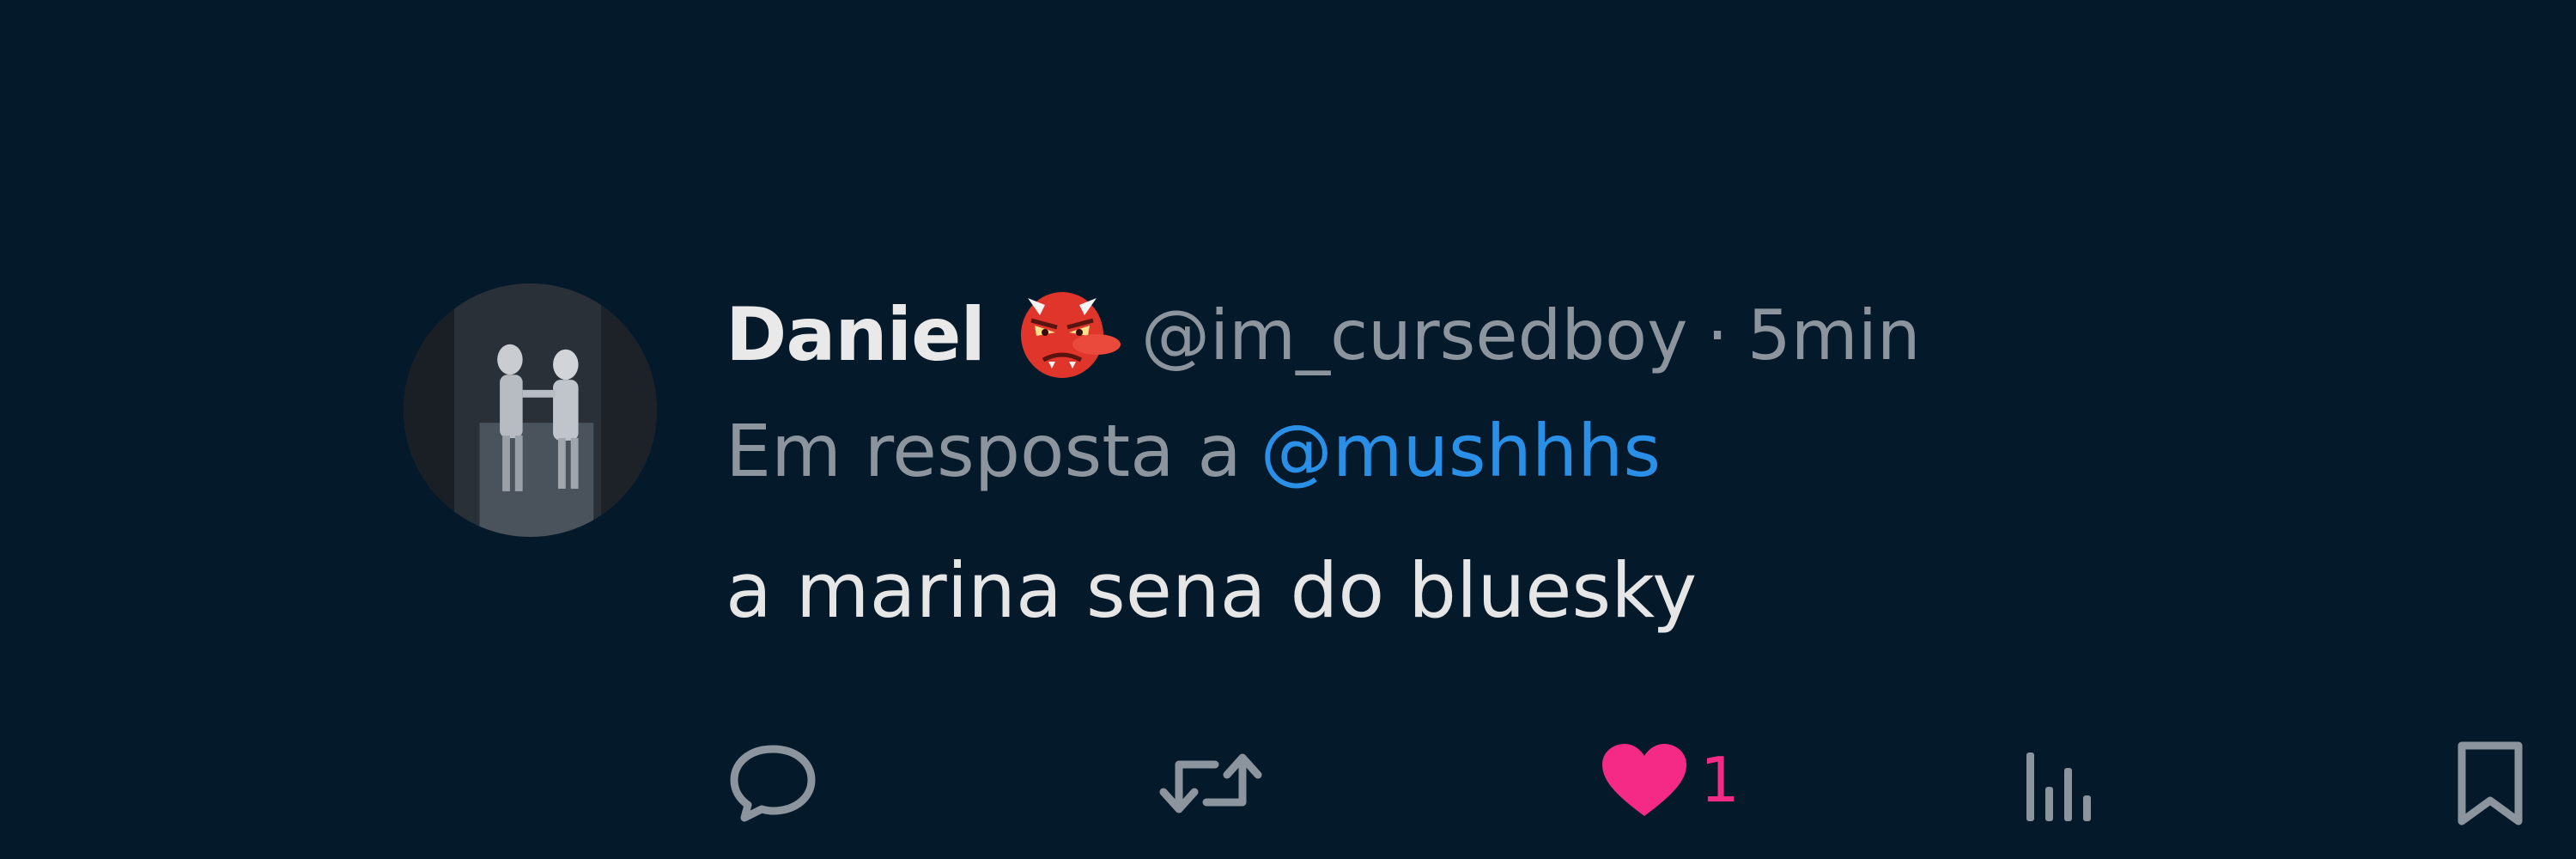 The width and height of the screenshot is (2576, 859). I want to click on views-button, so click(2062, 784).